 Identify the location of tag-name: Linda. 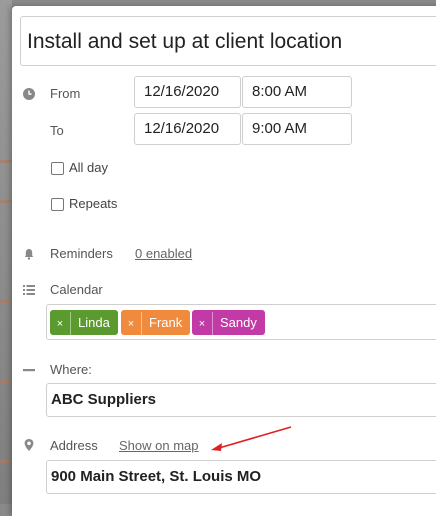
(94, 322).